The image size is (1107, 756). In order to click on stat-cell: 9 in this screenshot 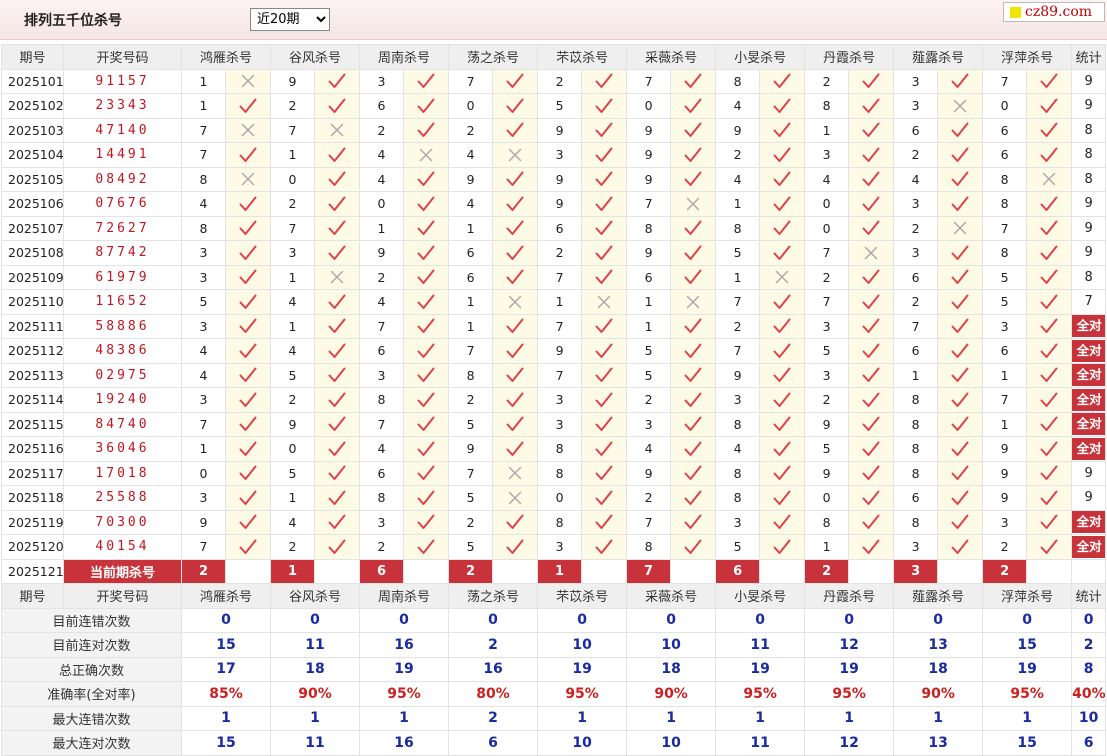, I will do `click(1089, 498)`.